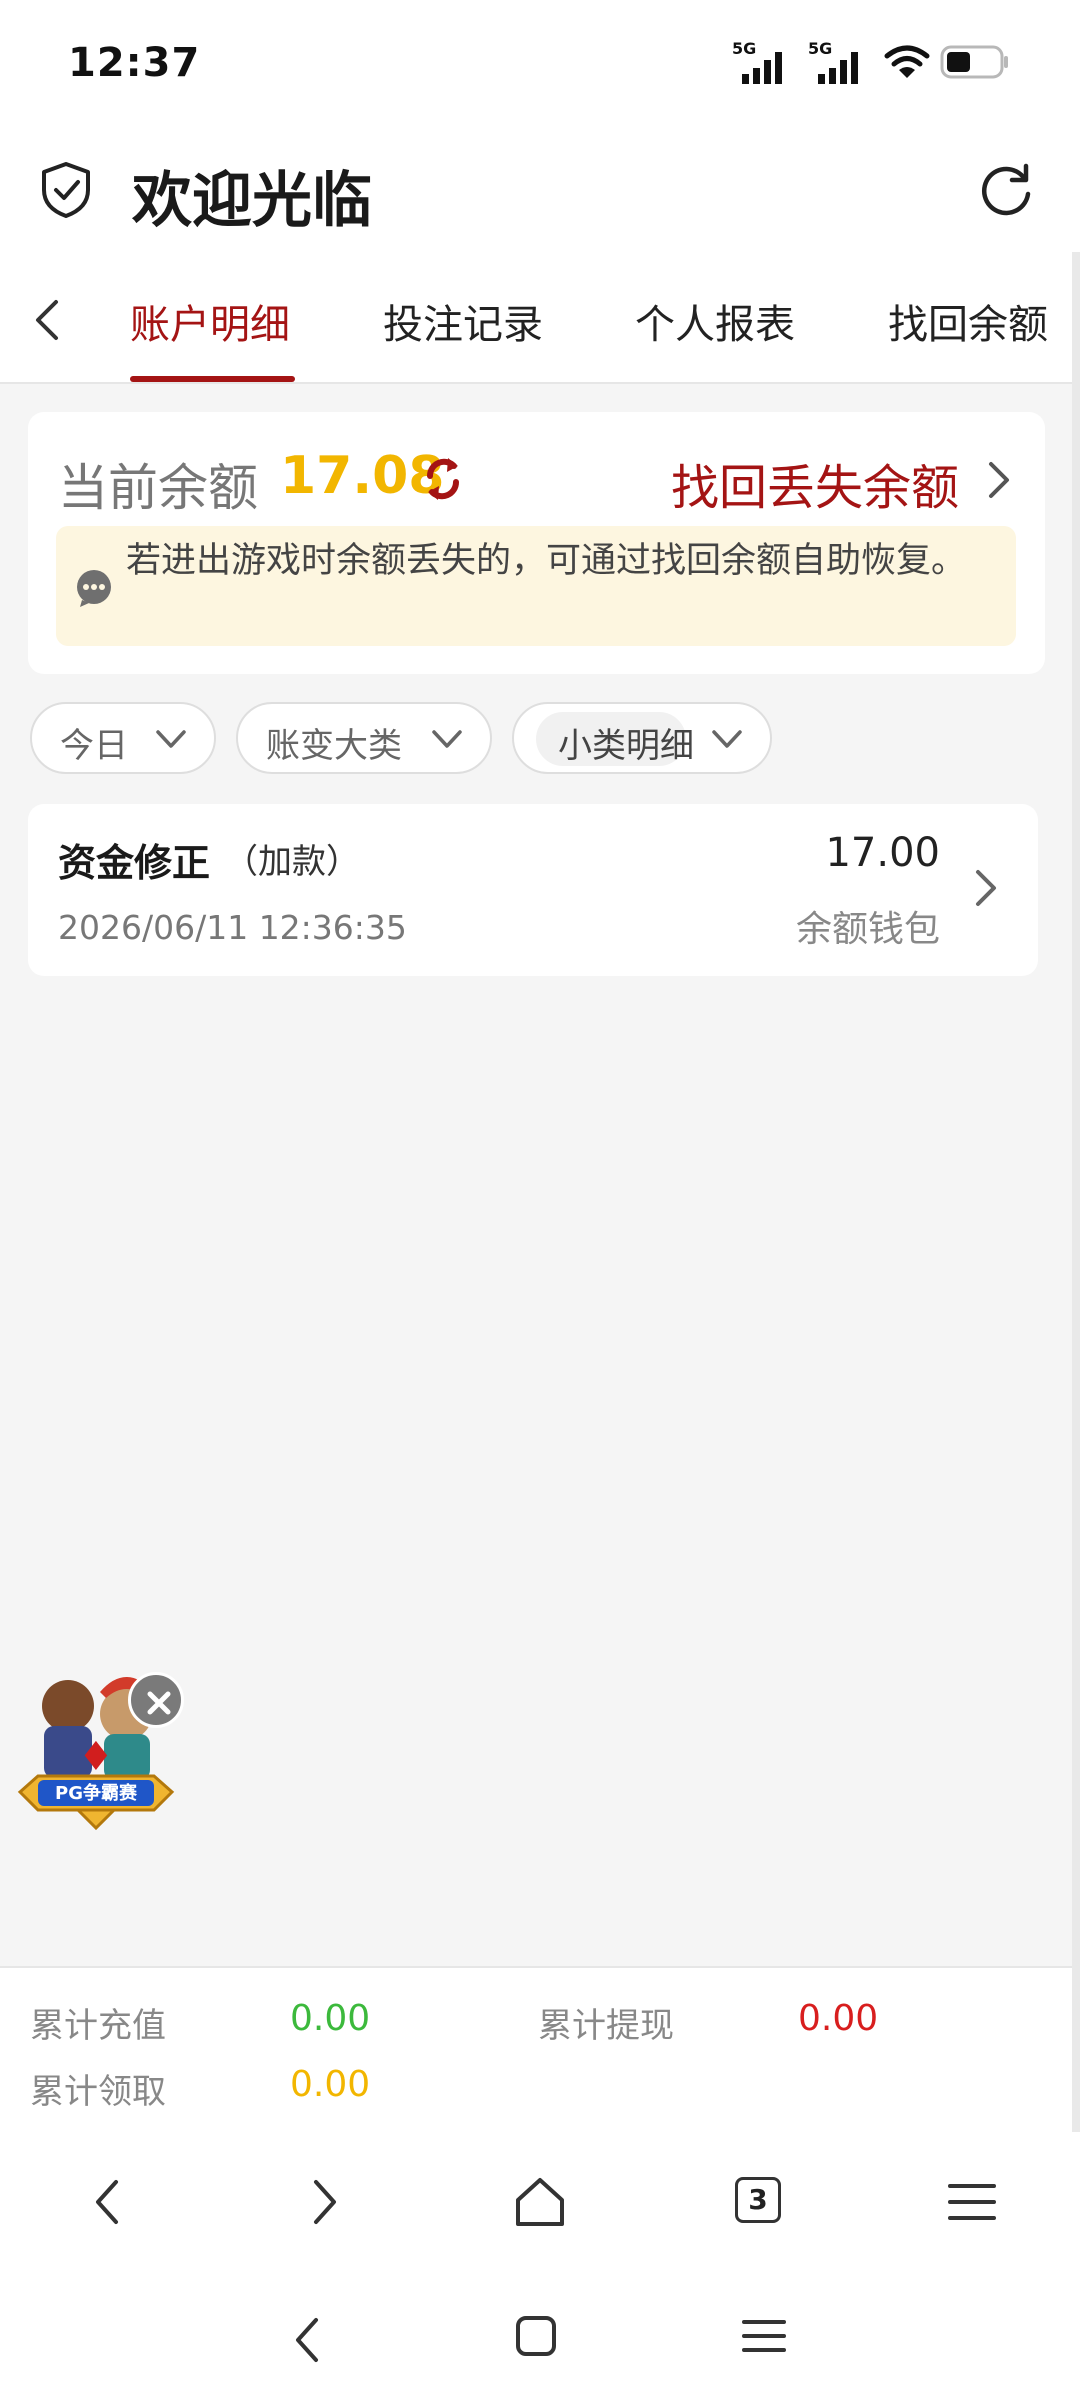  Describe the element at coordinates (212, 379) in the screenshot. I see `active-tab-indicator` at that location.